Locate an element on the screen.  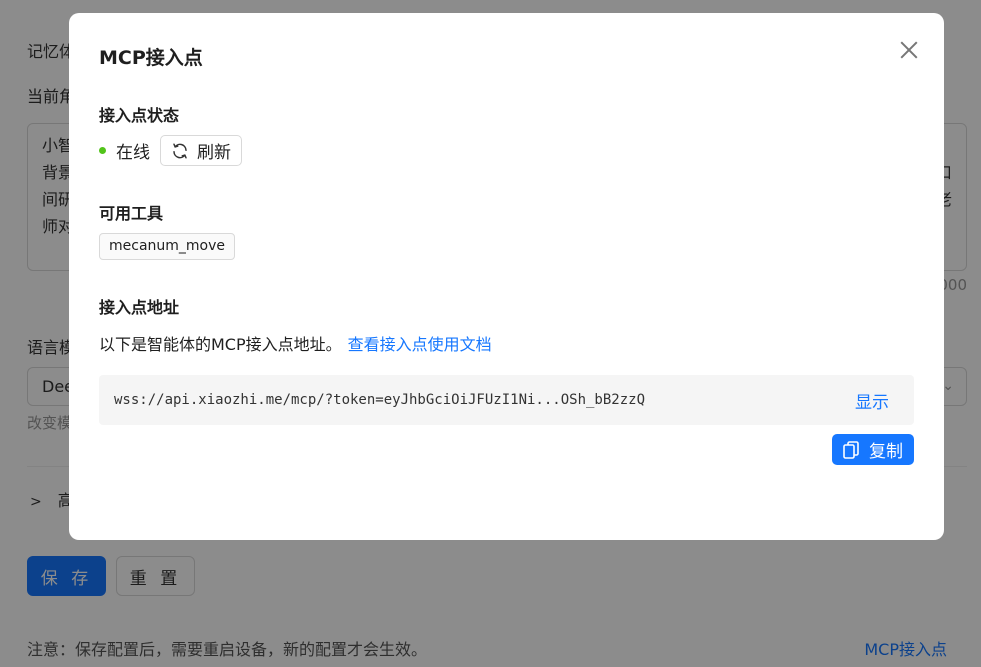
online-status-dot is located at coordinates (102, 150).